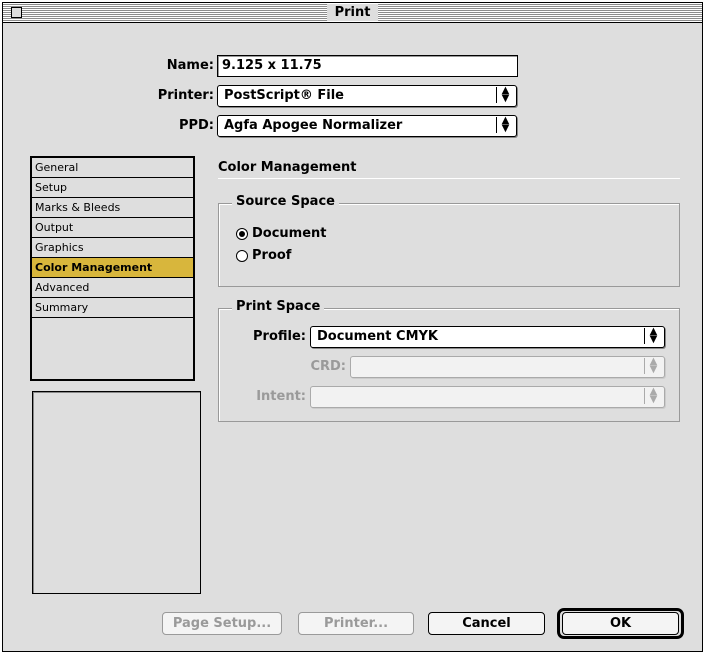  I want to click on radio-document: Document, so click(281, 233).